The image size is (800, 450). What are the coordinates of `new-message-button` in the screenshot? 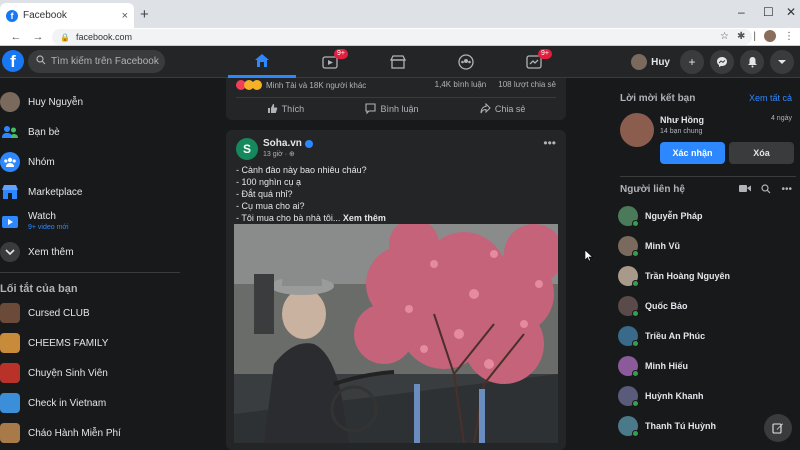 It's located at (778, 428).